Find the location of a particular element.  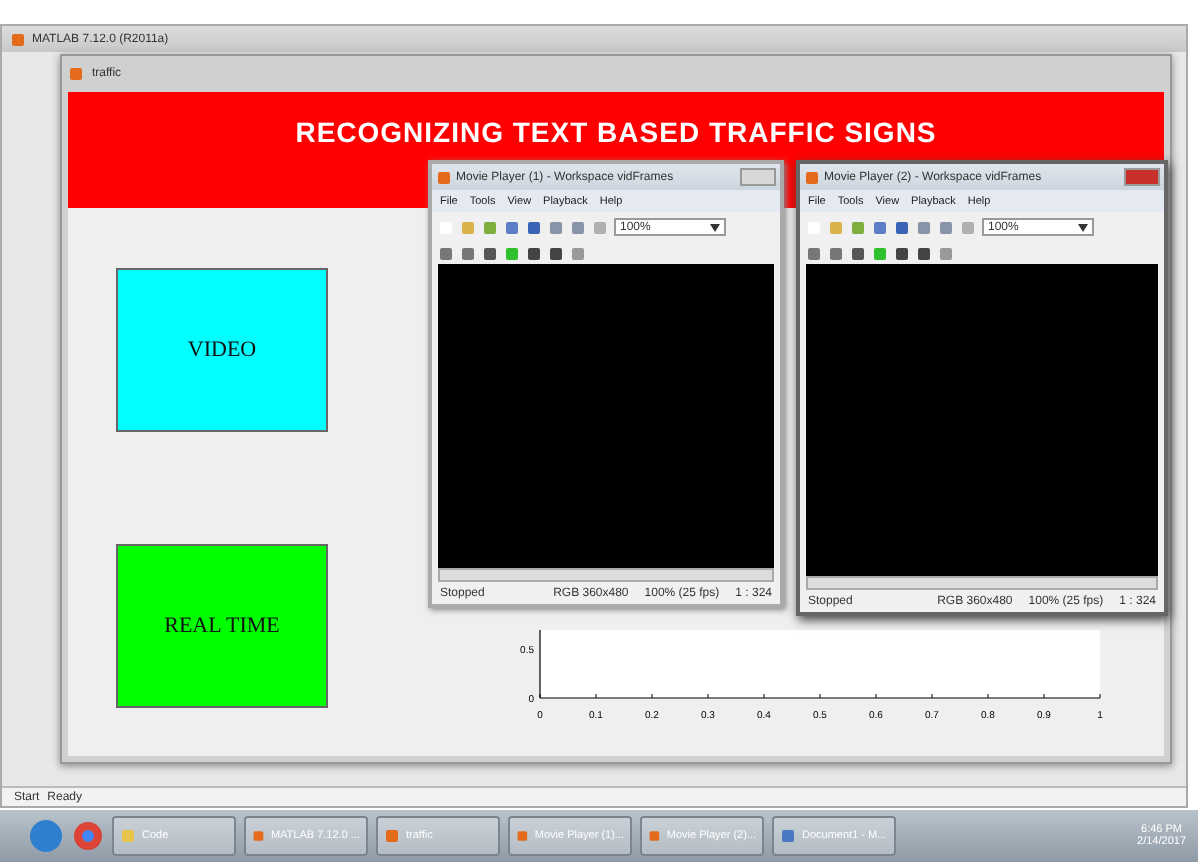

y-axis is located at coordinates (540, 664).